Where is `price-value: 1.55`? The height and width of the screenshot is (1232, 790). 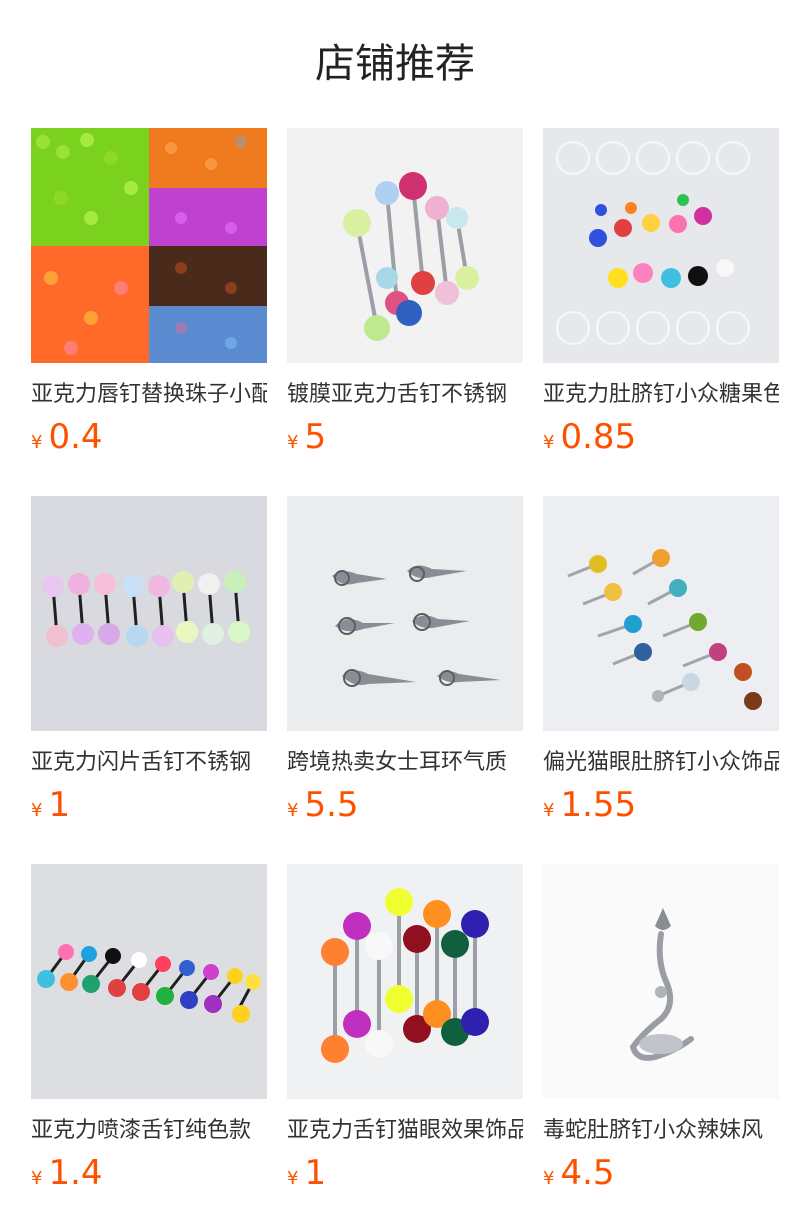 price-value: 1.55 is located at coordinates (598, 805).